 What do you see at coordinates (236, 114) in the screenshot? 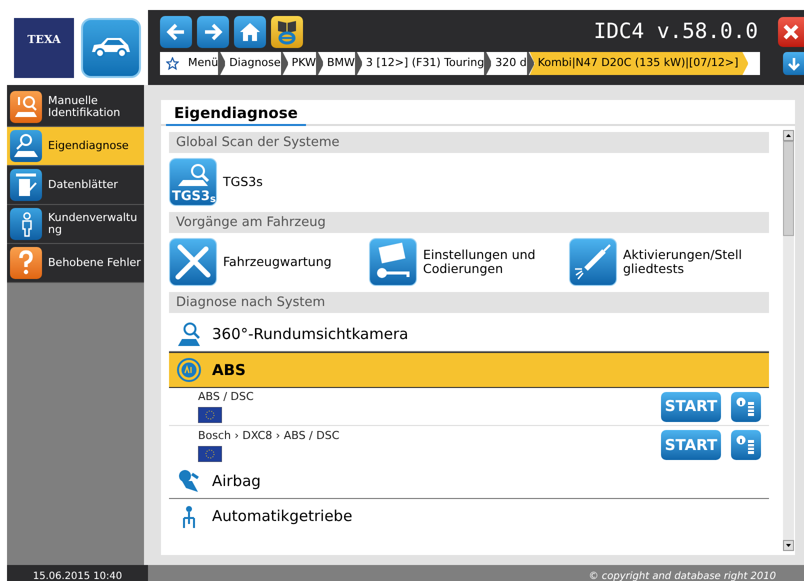
I see `page-tab: Eigendiagnose` at bounding box center [236, 114].